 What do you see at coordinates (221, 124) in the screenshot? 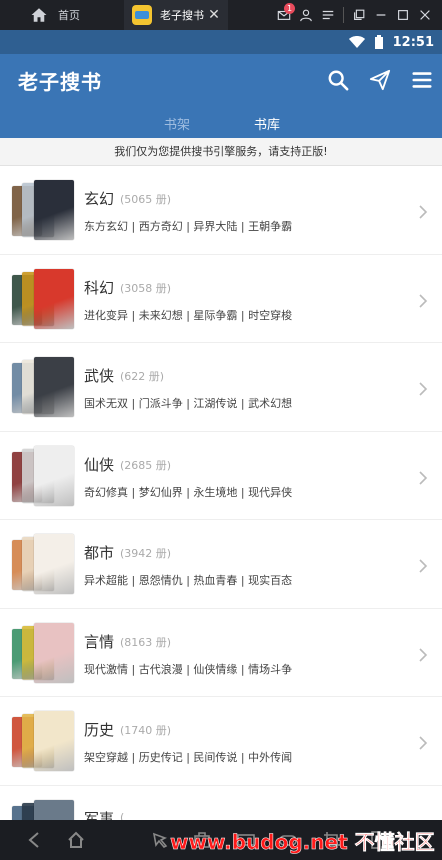
I see `header-tabs: 书架 书库` at bounding box center [221, 124].